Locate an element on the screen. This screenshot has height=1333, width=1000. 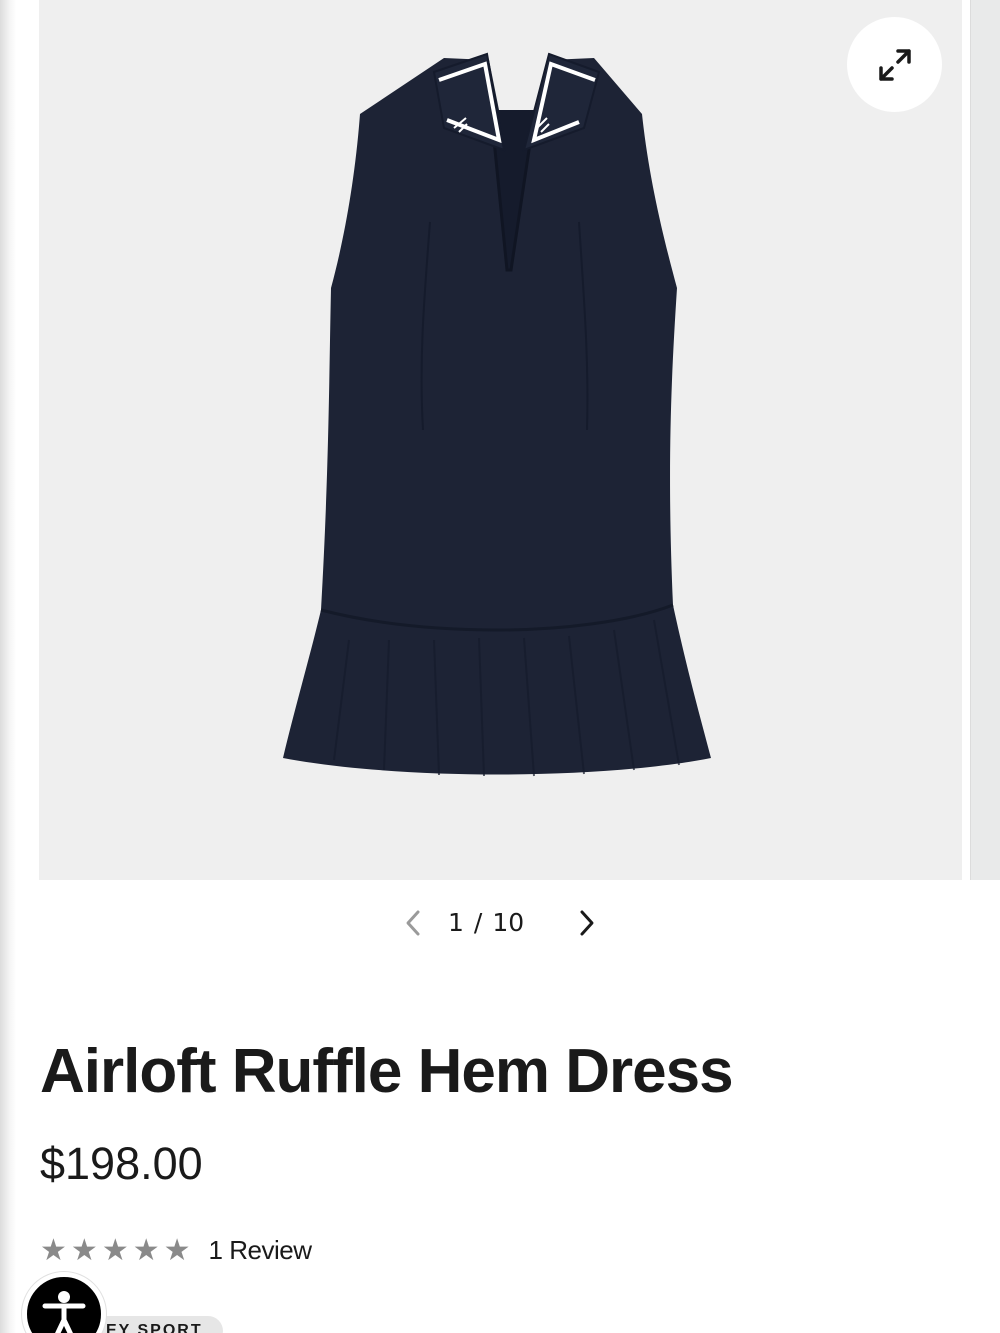
image-counter: 1 / 10 is located at coordinates (503, 922).